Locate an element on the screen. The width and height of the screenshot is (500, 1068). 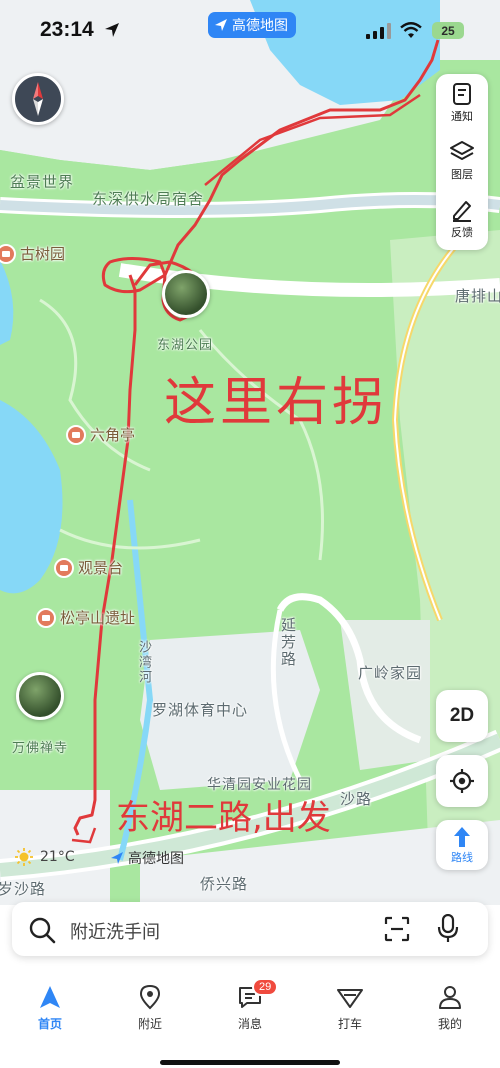
poi-gushu: 古树园 is located at coordinates (32, 253).